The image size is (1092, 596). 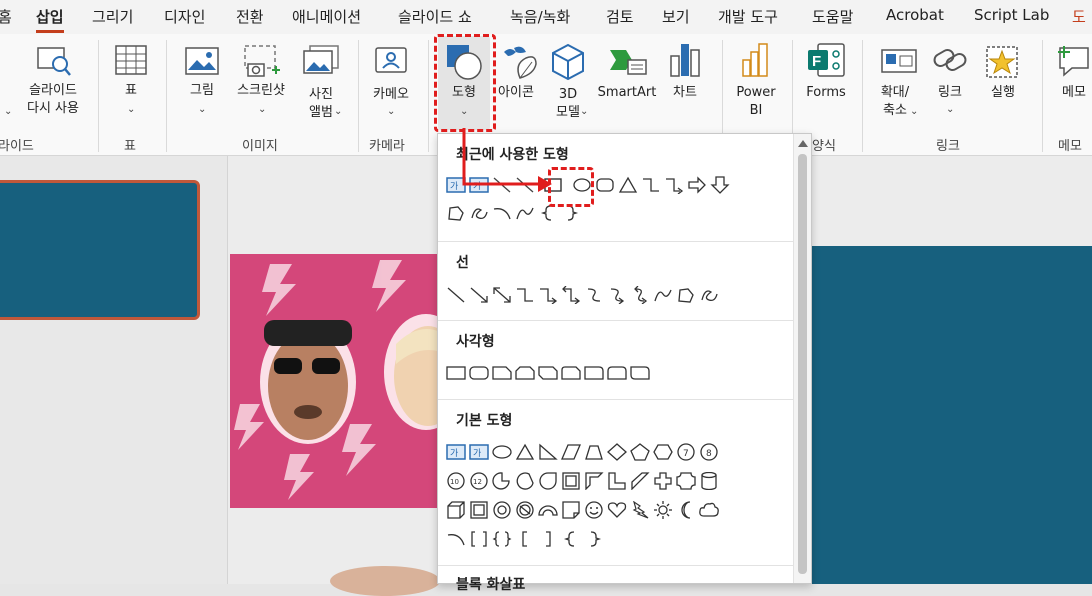 What do you see at coordinates (639, 451) in the screenshot?
I see `pentagon-icon` at bounding box center [639, 451].